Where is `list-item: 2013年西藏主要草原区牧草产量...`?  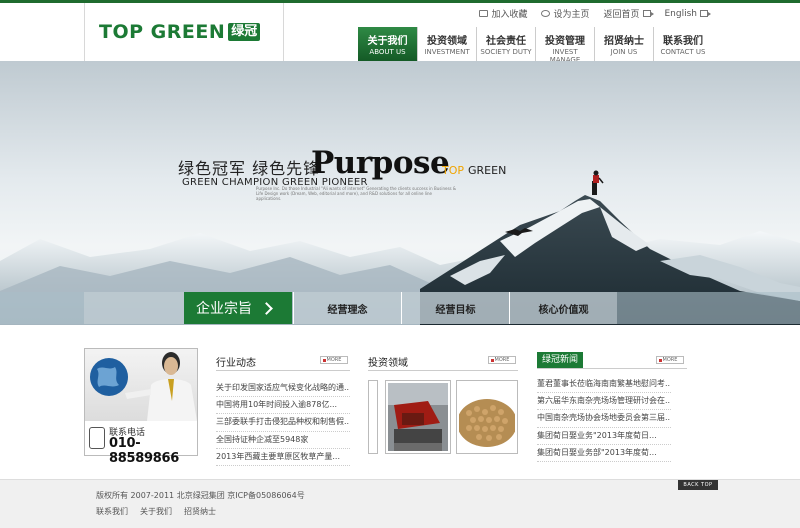
list-item: 2013年西藏主要草原区牧草产量... is located at coordinates (283, 458).